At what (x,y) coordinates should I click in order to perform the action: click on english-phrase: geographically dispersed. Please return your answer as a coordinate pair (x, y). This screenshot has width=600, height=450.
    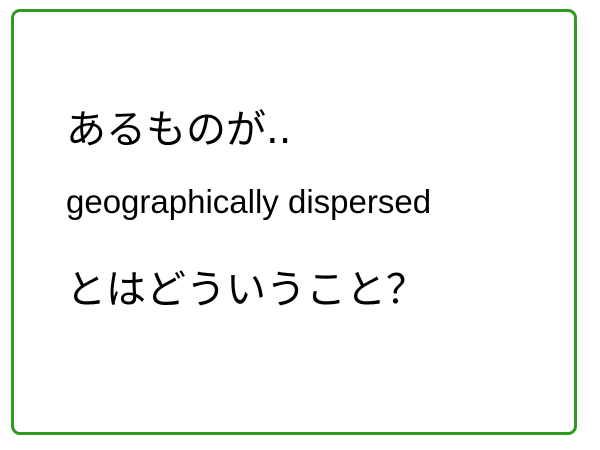
    Looking at the image, I should click on (249, 201).